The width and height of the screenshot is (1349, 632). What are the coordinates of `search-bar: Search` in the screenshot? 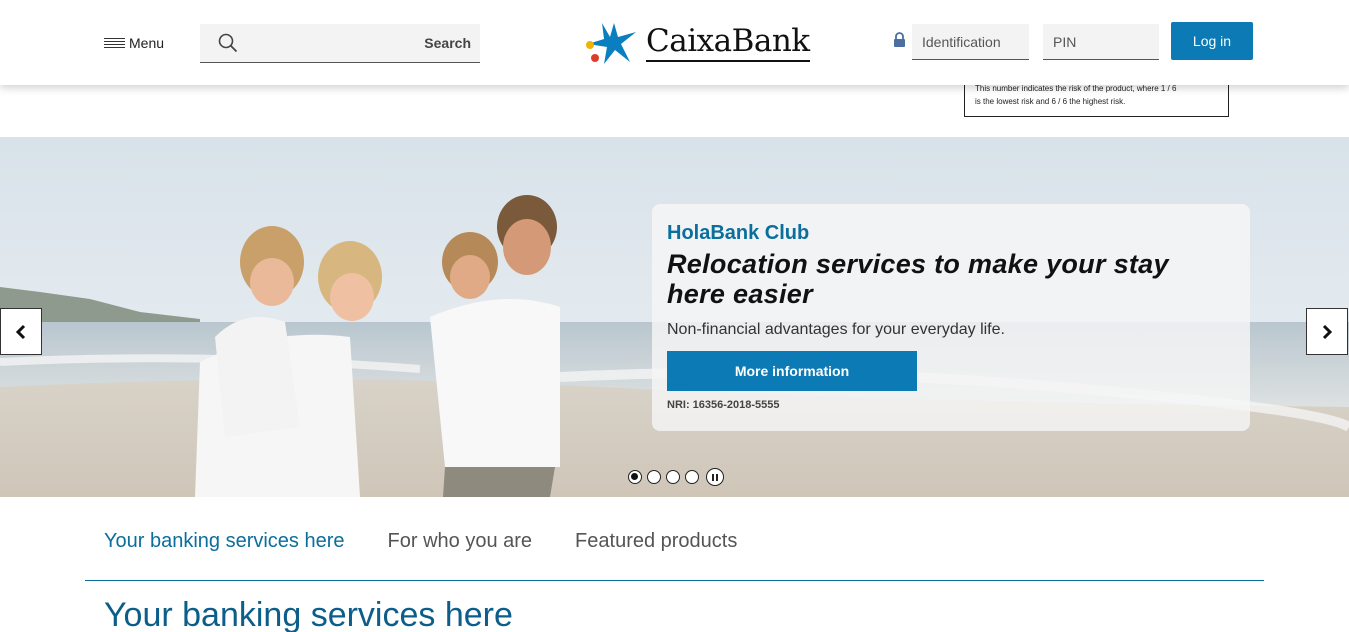 It's located at (340, 43).